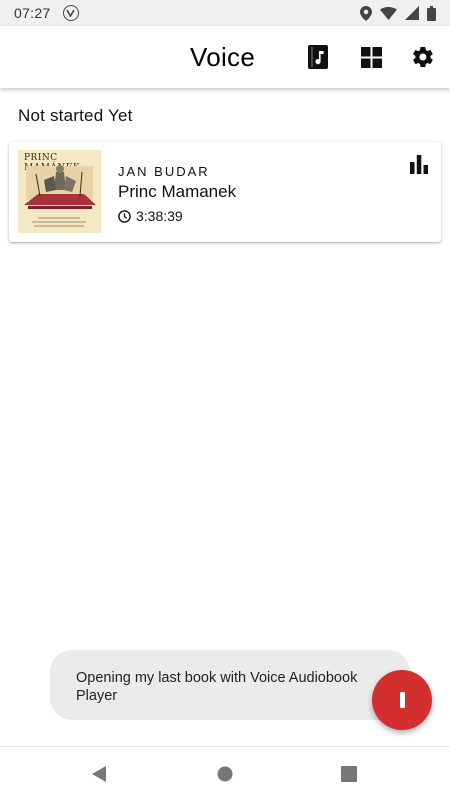 The height and width of the screenshot is (800, 450). What do you see at coordinates (398, 13) in the screenshot?
I see `status-icons` at bounding box center [398, 13].